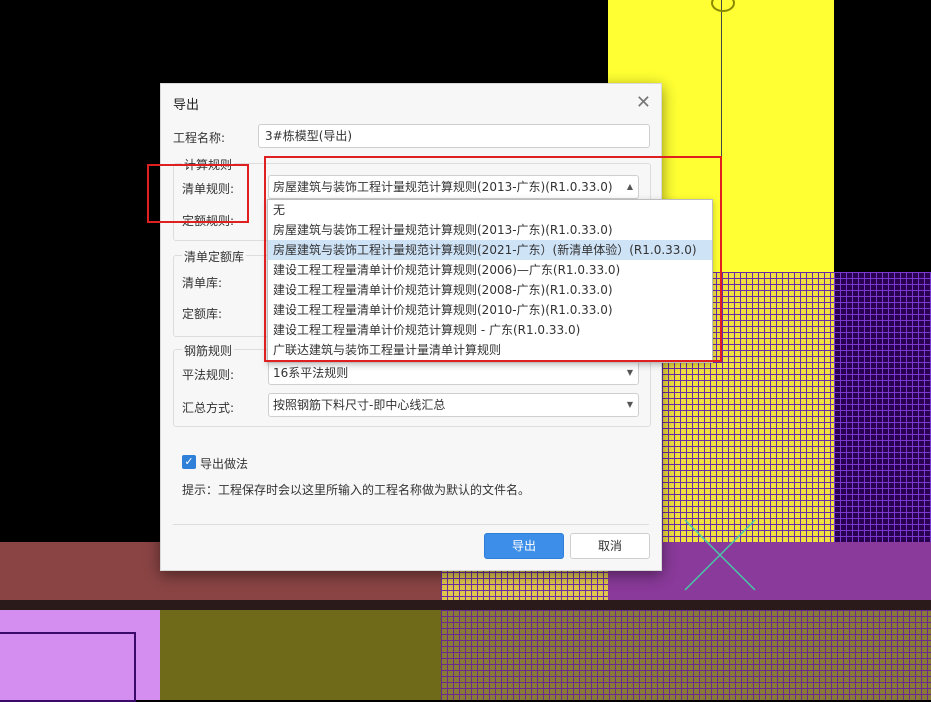  Describe the element at coordinates (490, 230) in the screenshot. I see `dropdown-option: 房屋建筑与装饰工程计量规范计算规则(2013-广东)(R1.0.33.0)` at that location.